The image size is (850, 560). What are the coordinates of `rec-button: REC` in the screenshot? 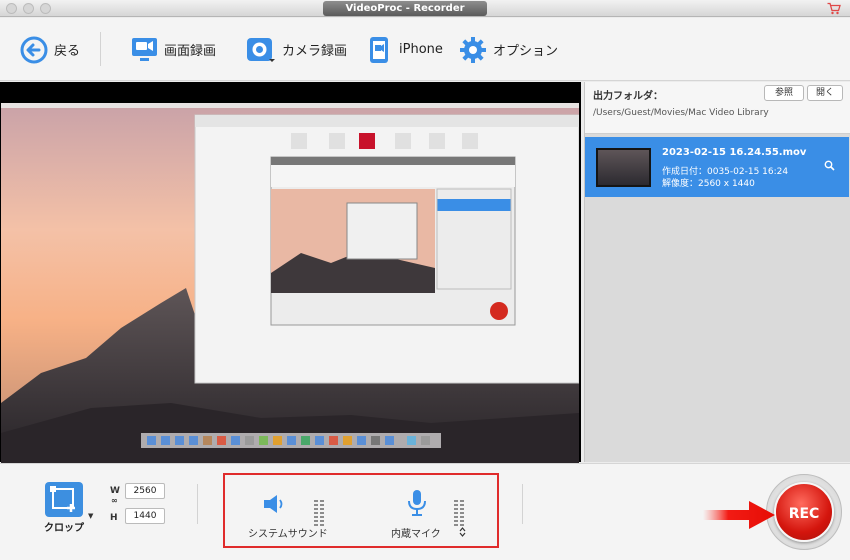 It's located at (804, 512).